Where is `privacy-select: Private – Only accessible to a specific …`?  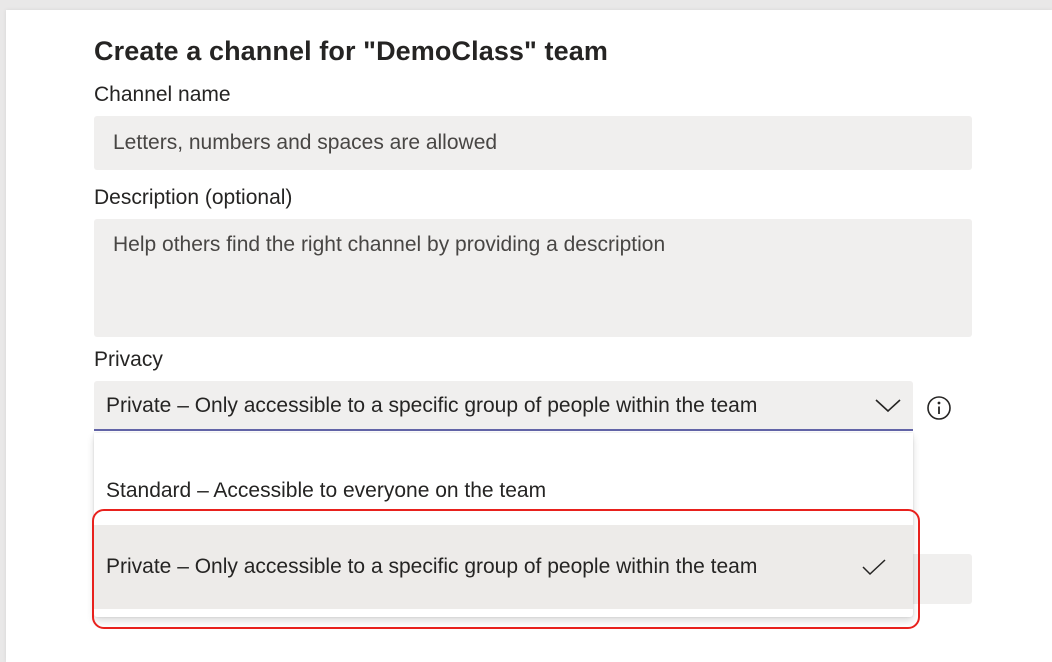 privacy-select: Private – Only accessible to a specific … is located at coordinates (503, 406).